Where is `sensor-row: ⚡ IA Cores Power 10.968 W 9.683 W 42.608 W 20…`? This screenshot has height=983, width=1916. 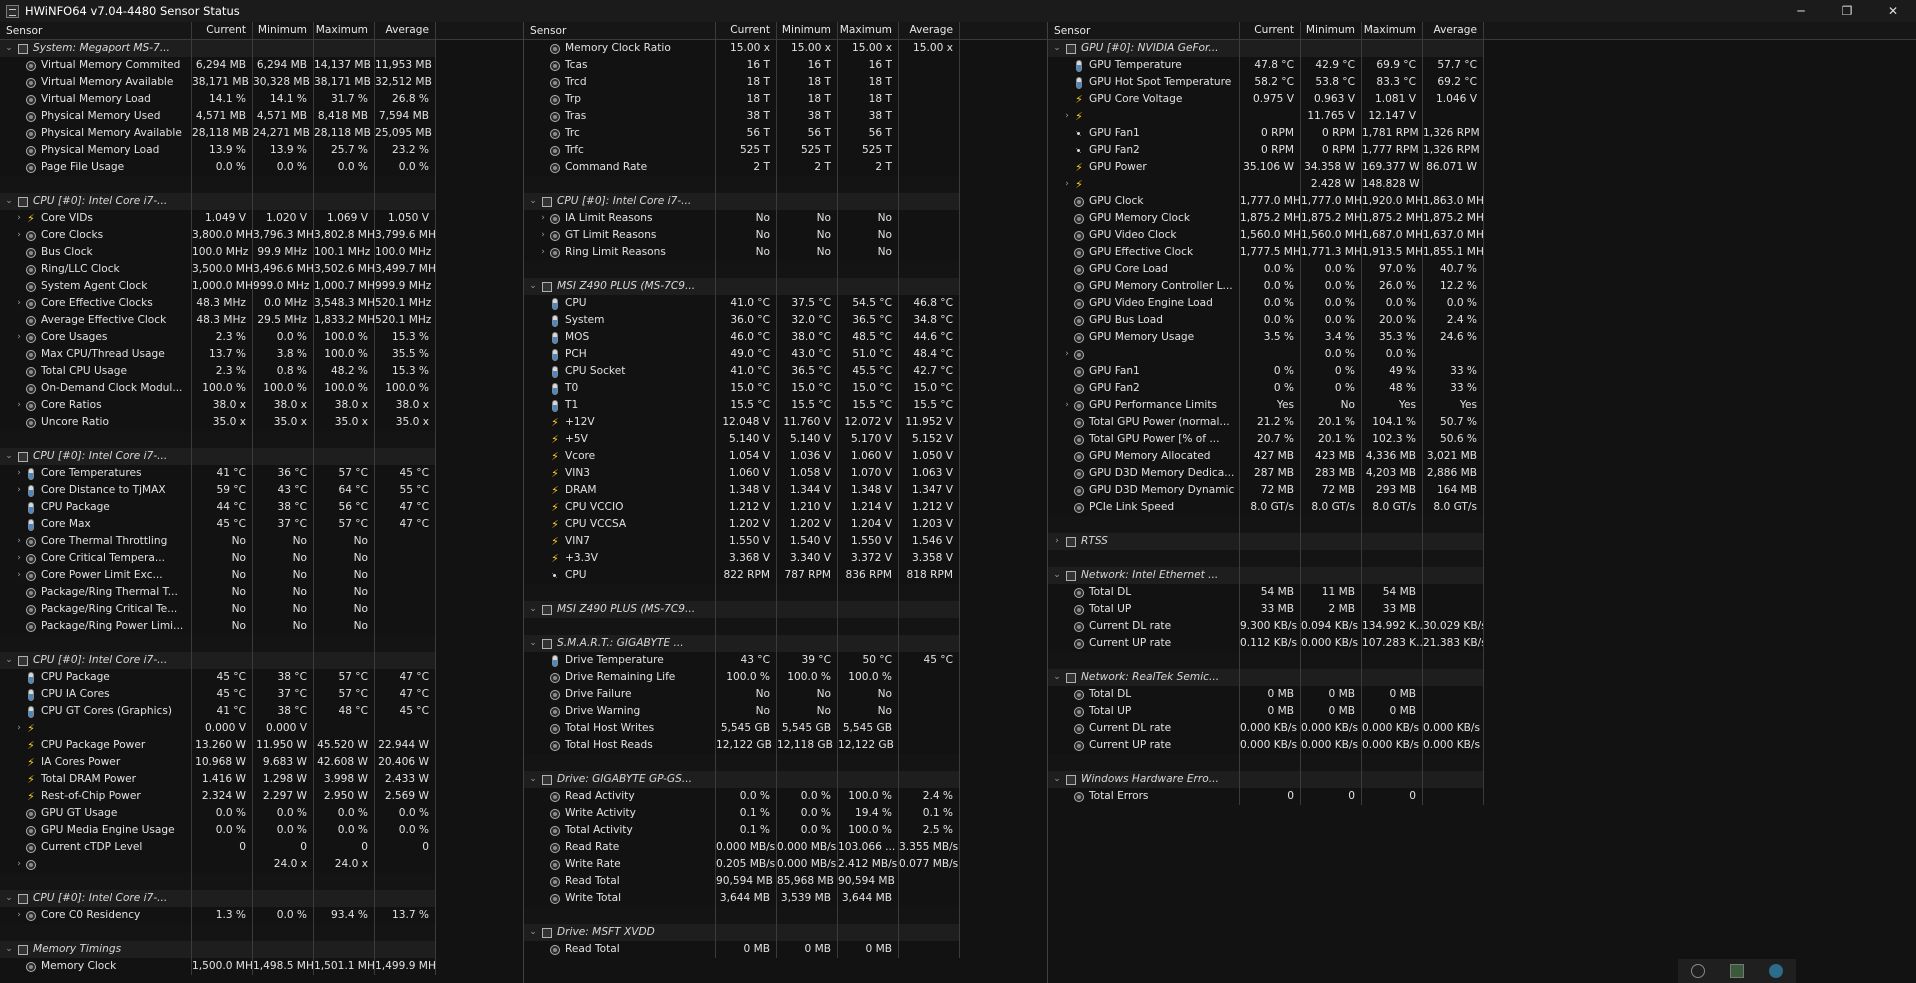 sensor-row: ⚡ IA Cores Power 10.968 W 9.683 W 42.608 W 20… is located at coordinates (261, 762).